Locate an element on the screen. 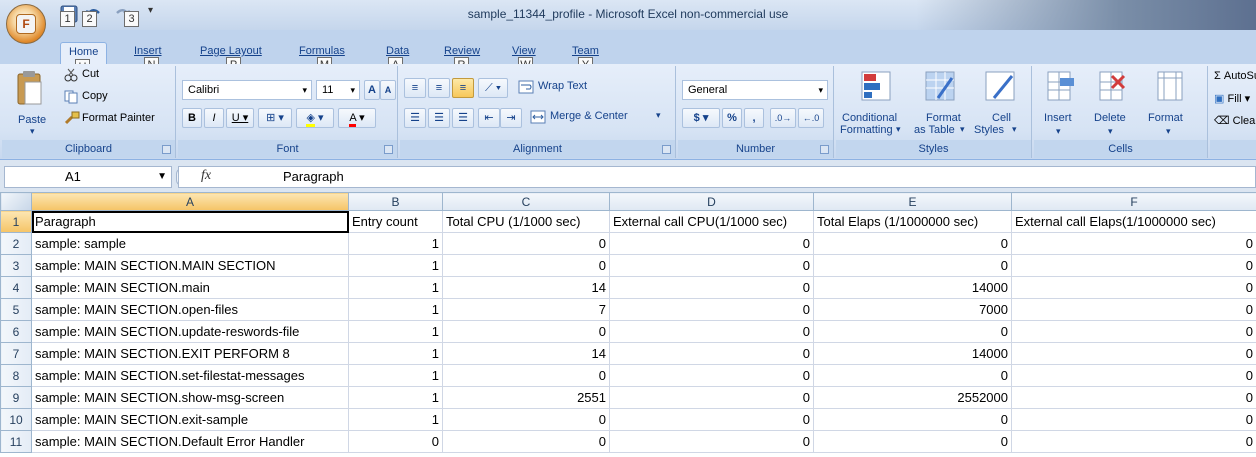 This screenshot has height=457, width=1256. cell: 2552000 is located at coordinates (912, 397).